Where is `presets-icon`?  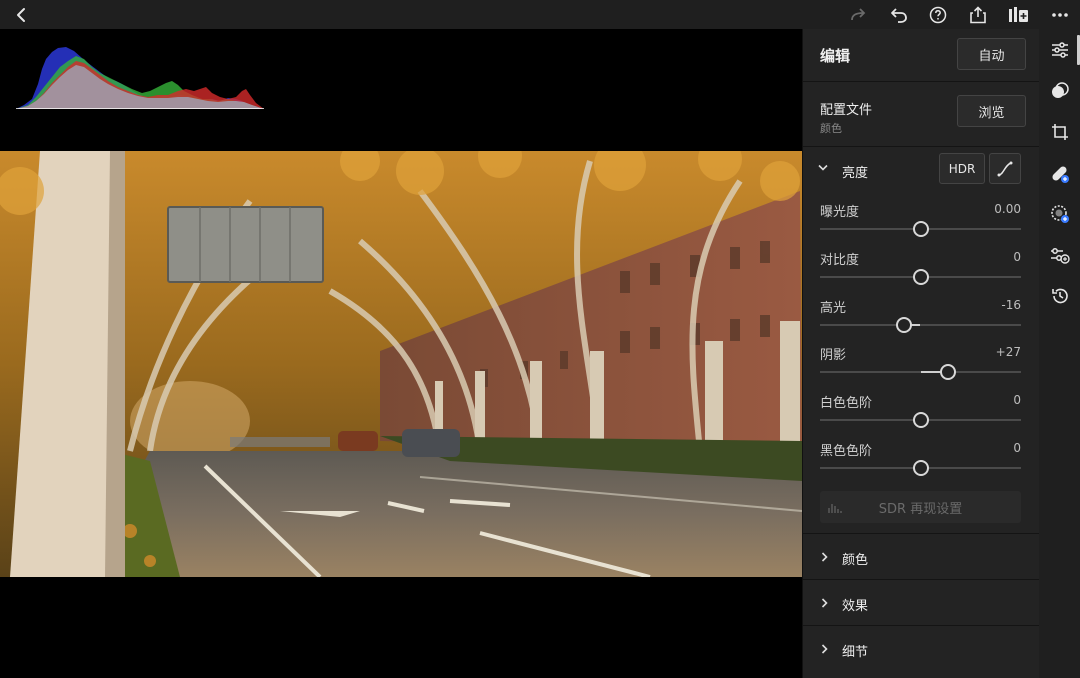 presets-icon is located at coordinates (1059, 256).